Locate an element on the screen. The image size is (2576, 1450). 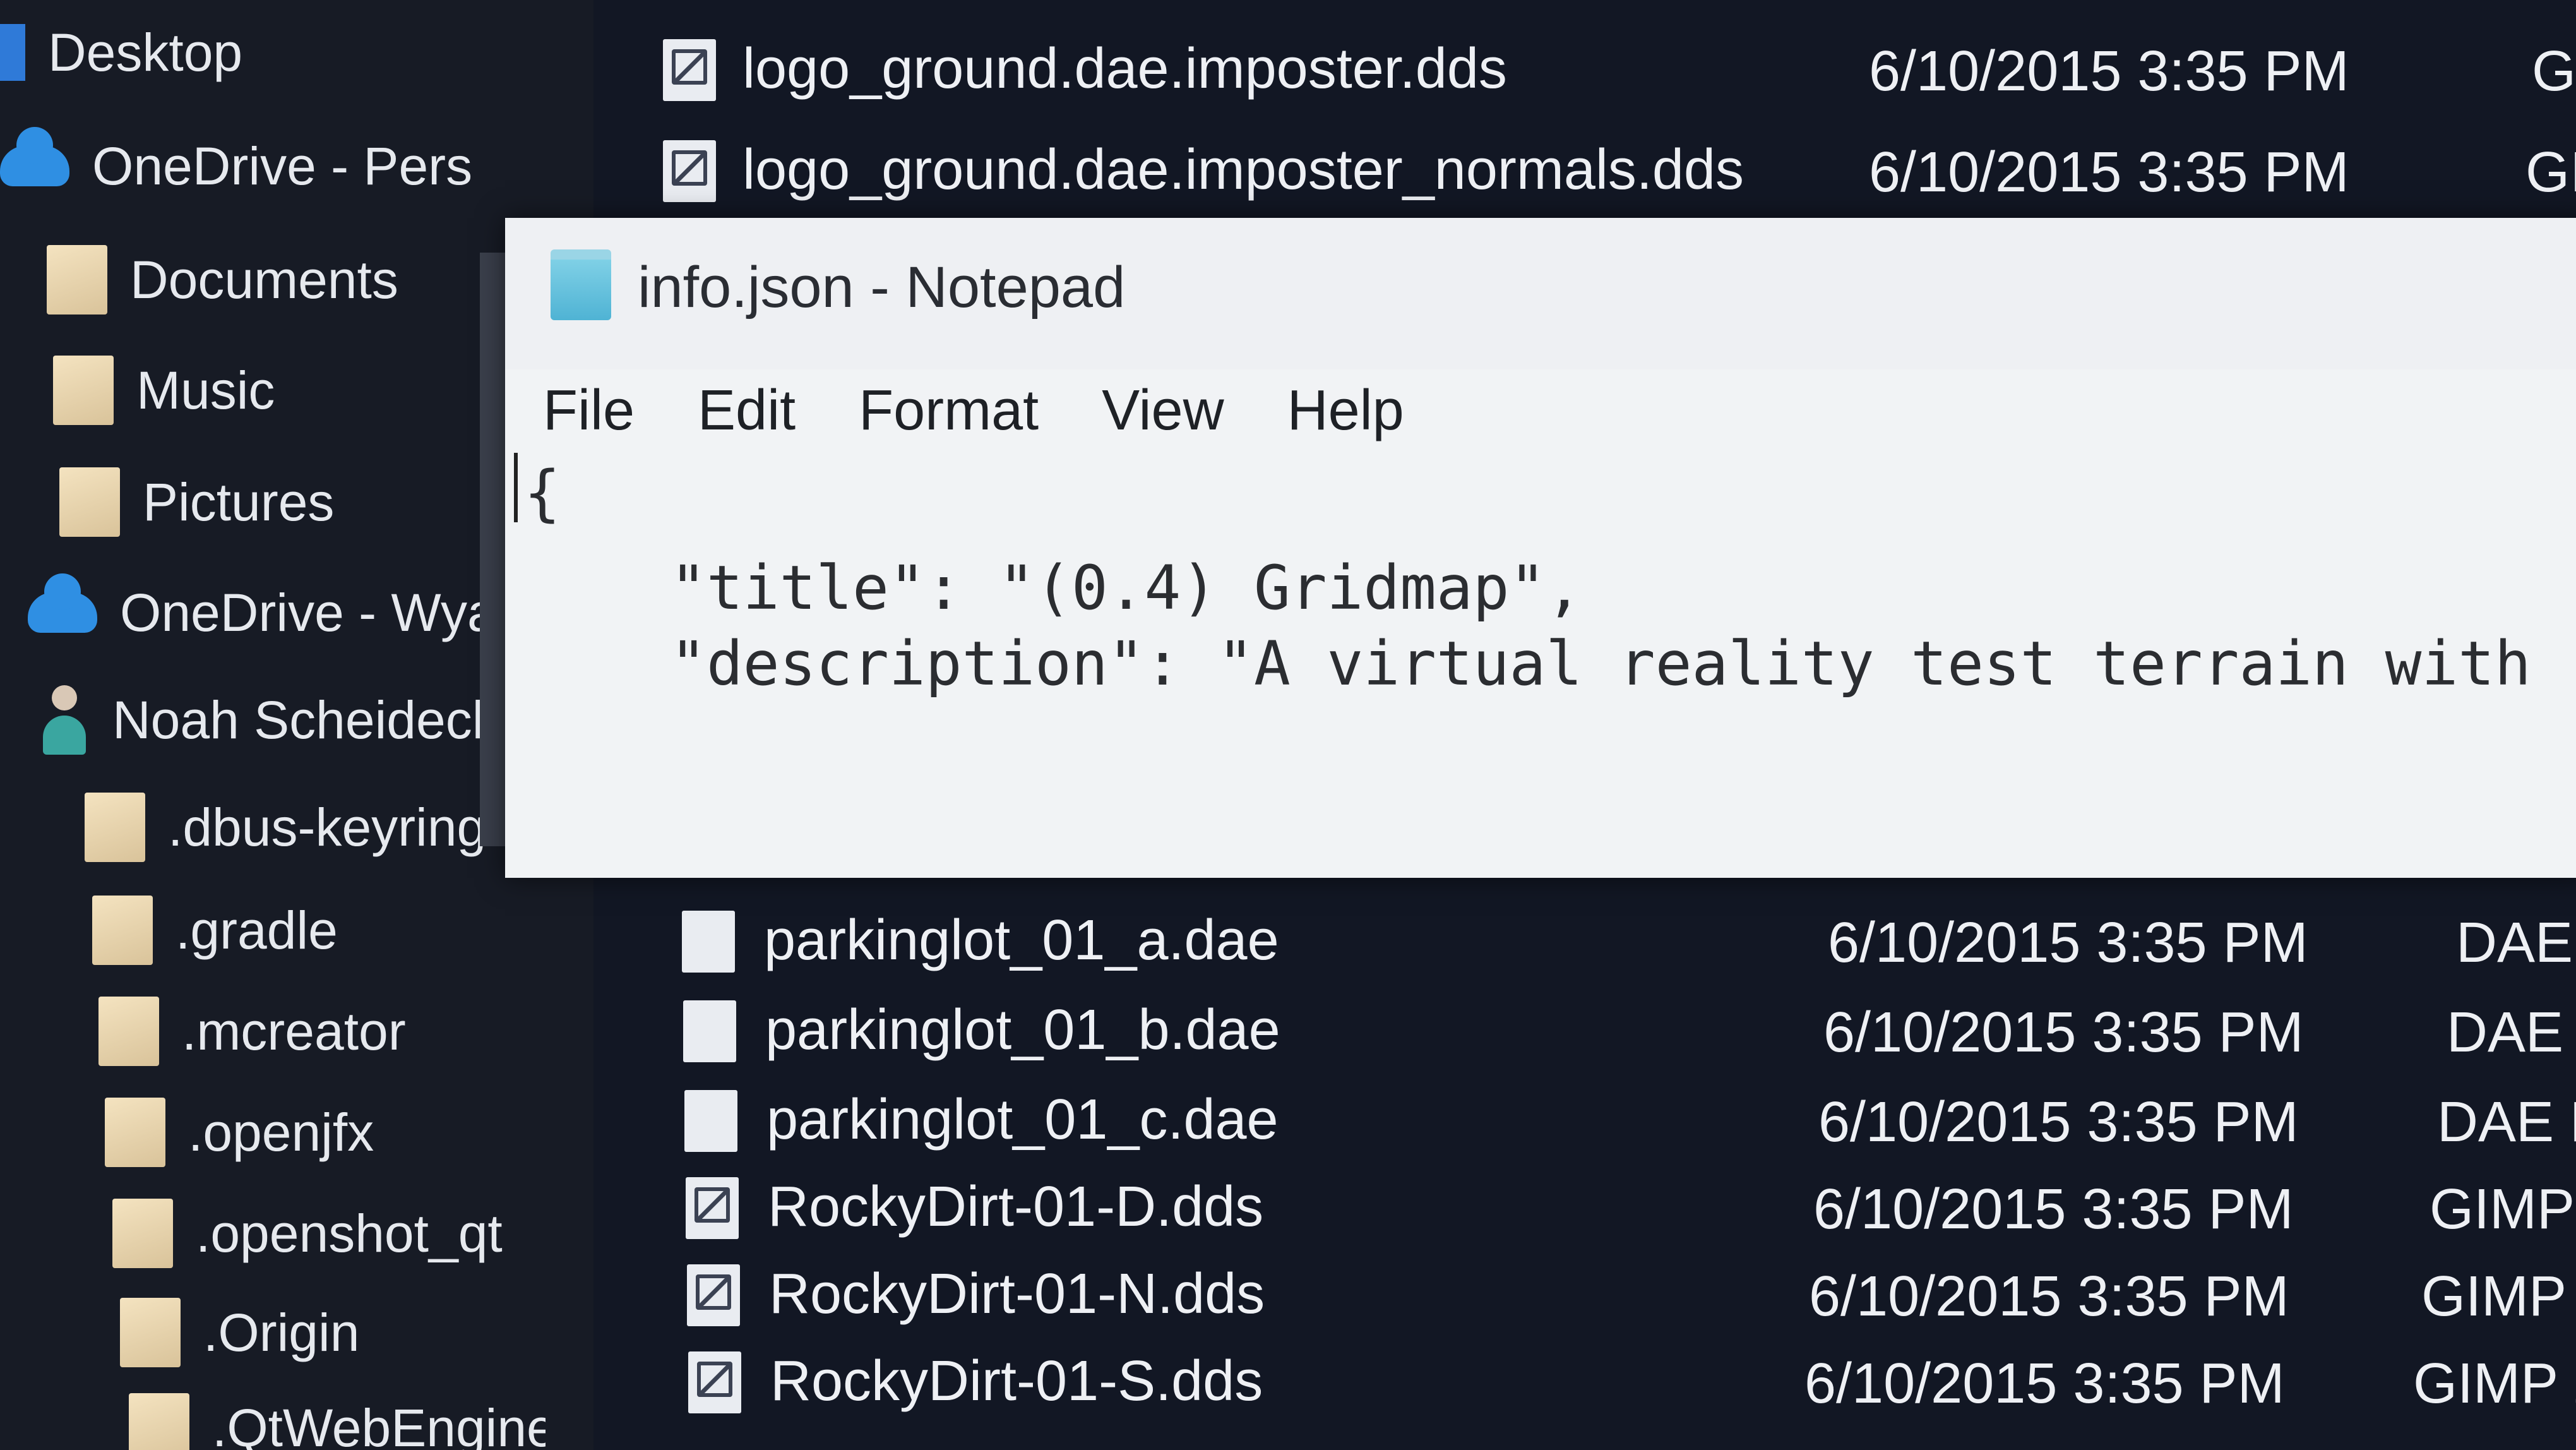
notepad-menu-bar: File Edit Format View Help is located at coordinates (1005, 410).